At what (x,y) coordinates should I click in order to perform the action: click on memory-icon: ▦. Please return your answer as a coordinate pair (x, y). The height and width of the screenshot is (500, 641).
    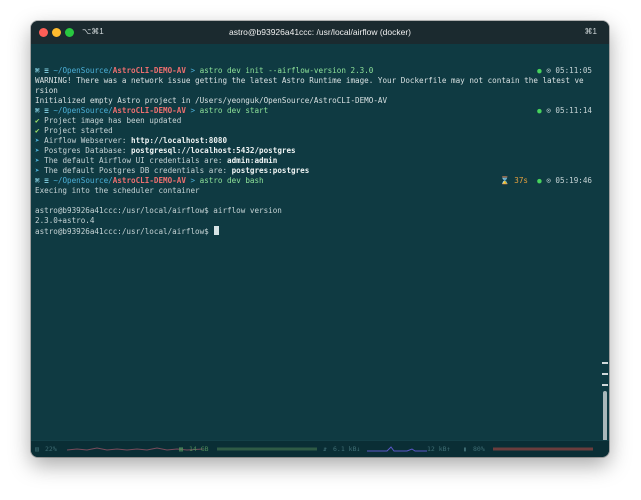
    Looking at the image, I should click on (181, 449).